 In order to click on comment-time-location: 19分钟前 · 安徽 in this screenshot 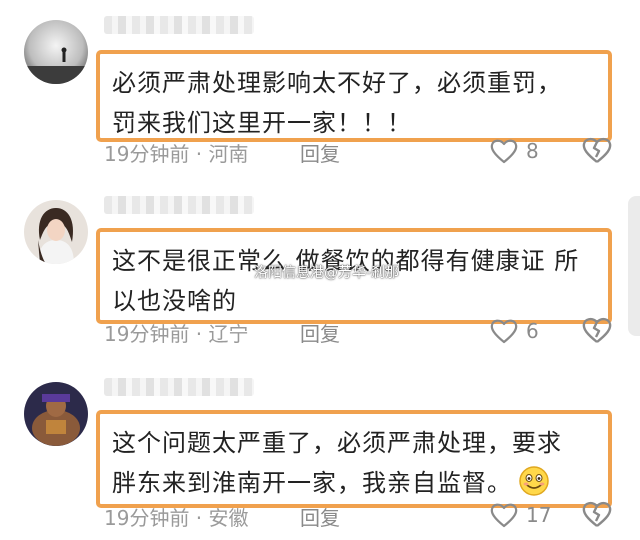, I will do `click(176, 518)`.